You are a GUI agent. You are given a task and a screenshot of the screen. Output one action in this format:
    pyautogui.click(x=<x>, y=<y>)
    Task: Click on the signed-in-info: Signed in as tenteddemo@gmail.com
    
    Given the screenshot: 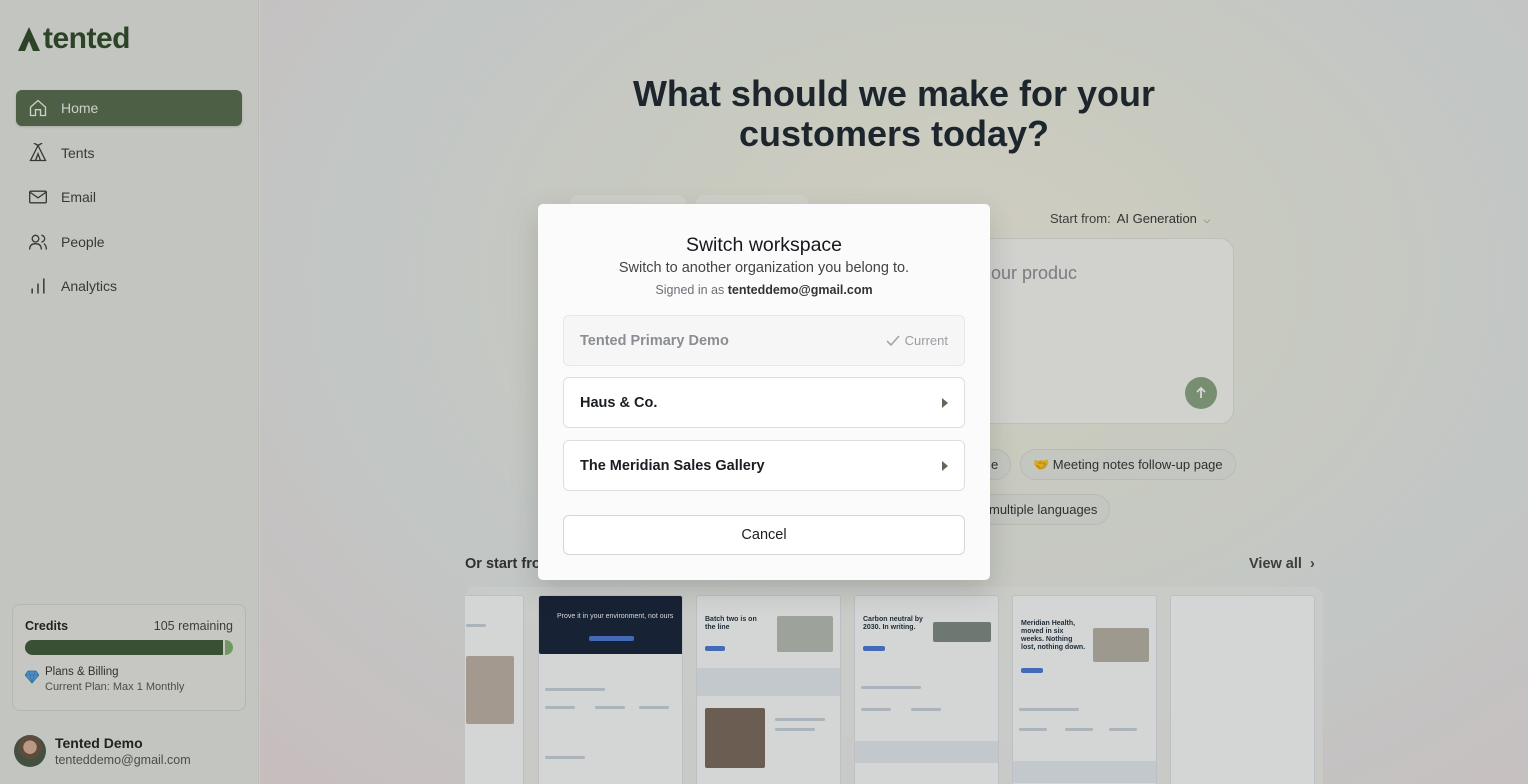 What is the action you would take?
    pyautogui.click(x=764, y=290)
    